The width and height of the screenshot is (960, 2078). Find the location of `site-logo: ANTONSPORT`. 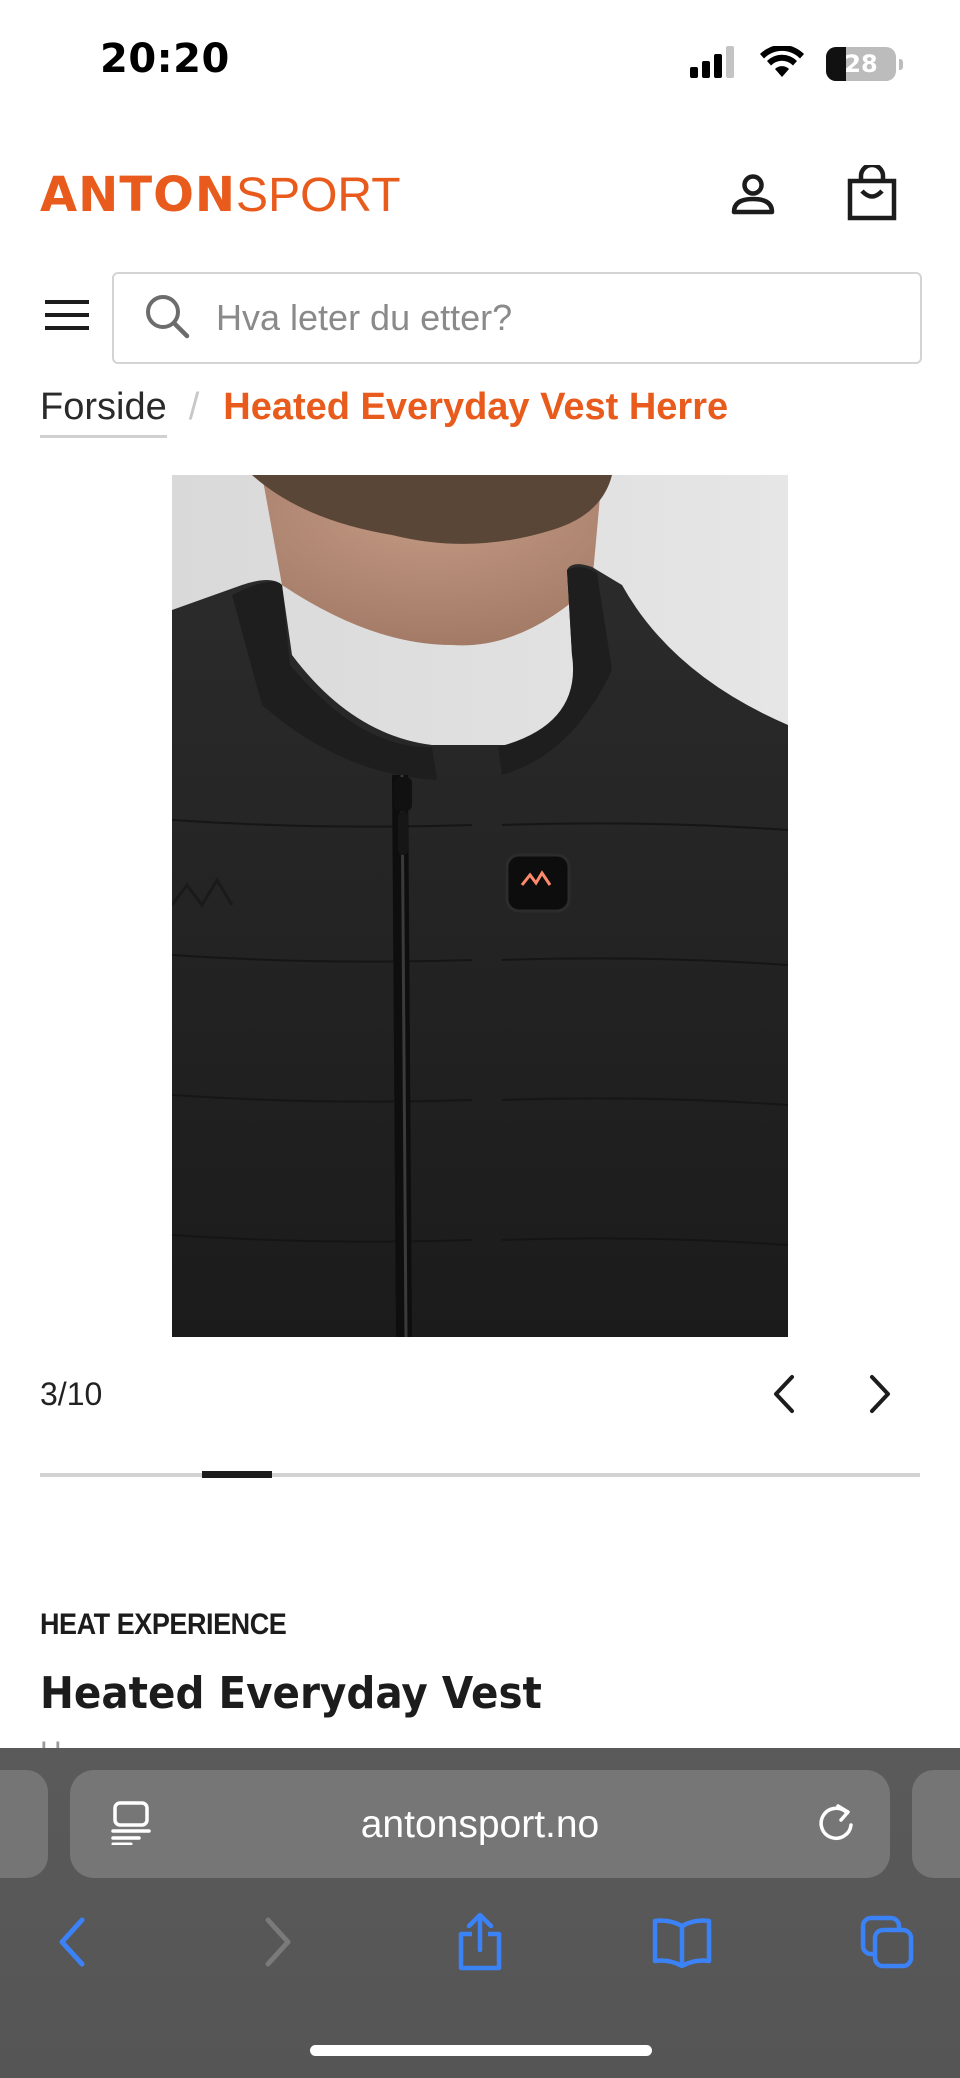

site-logo: ANTONSPORT is located at coordinates (220, 195).